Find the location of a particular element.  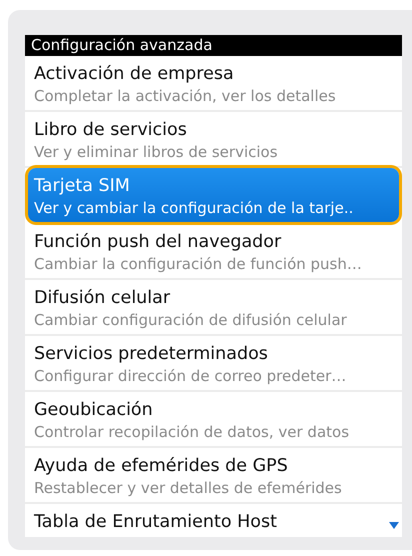

item-title: Tarjeta SIM is located at coordinates (82, 186).